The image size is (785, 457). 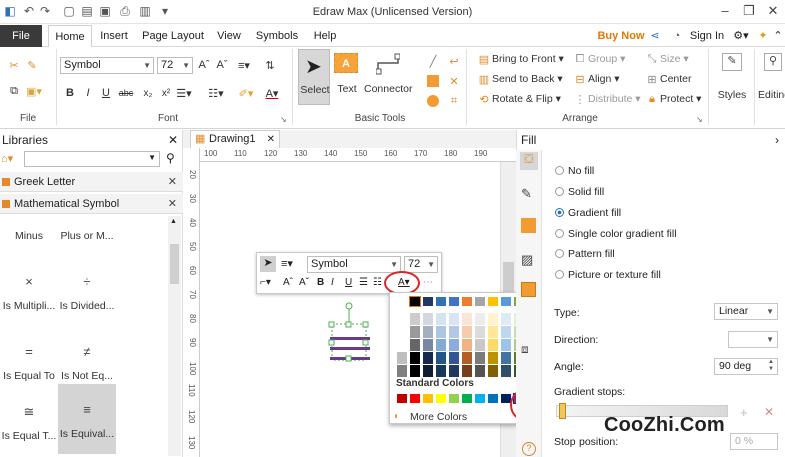 What do you see at coordinates (421, 264) in the screenshot?
I see `float-font-size-select: 72 ▼` at bounding box center [421, 264].